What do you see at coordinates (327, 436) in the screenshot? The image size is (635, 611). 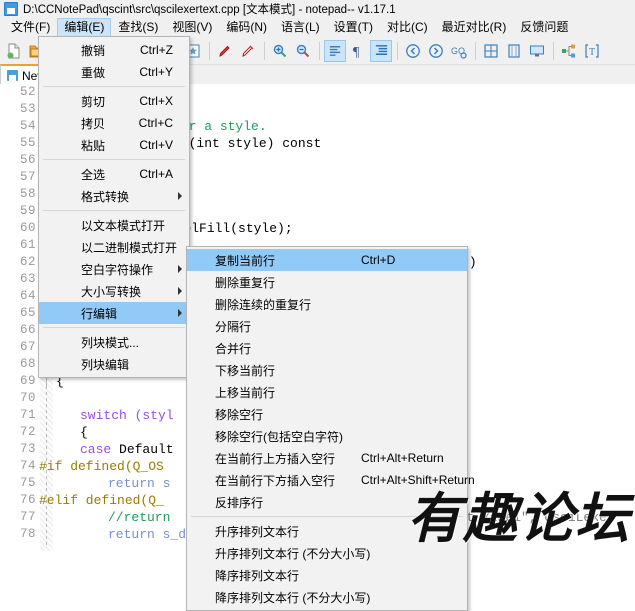 I see `submenu-item-remove-empty-lines-ws: 移除空行(包括空白字符)` at bounding box center [327, 436].